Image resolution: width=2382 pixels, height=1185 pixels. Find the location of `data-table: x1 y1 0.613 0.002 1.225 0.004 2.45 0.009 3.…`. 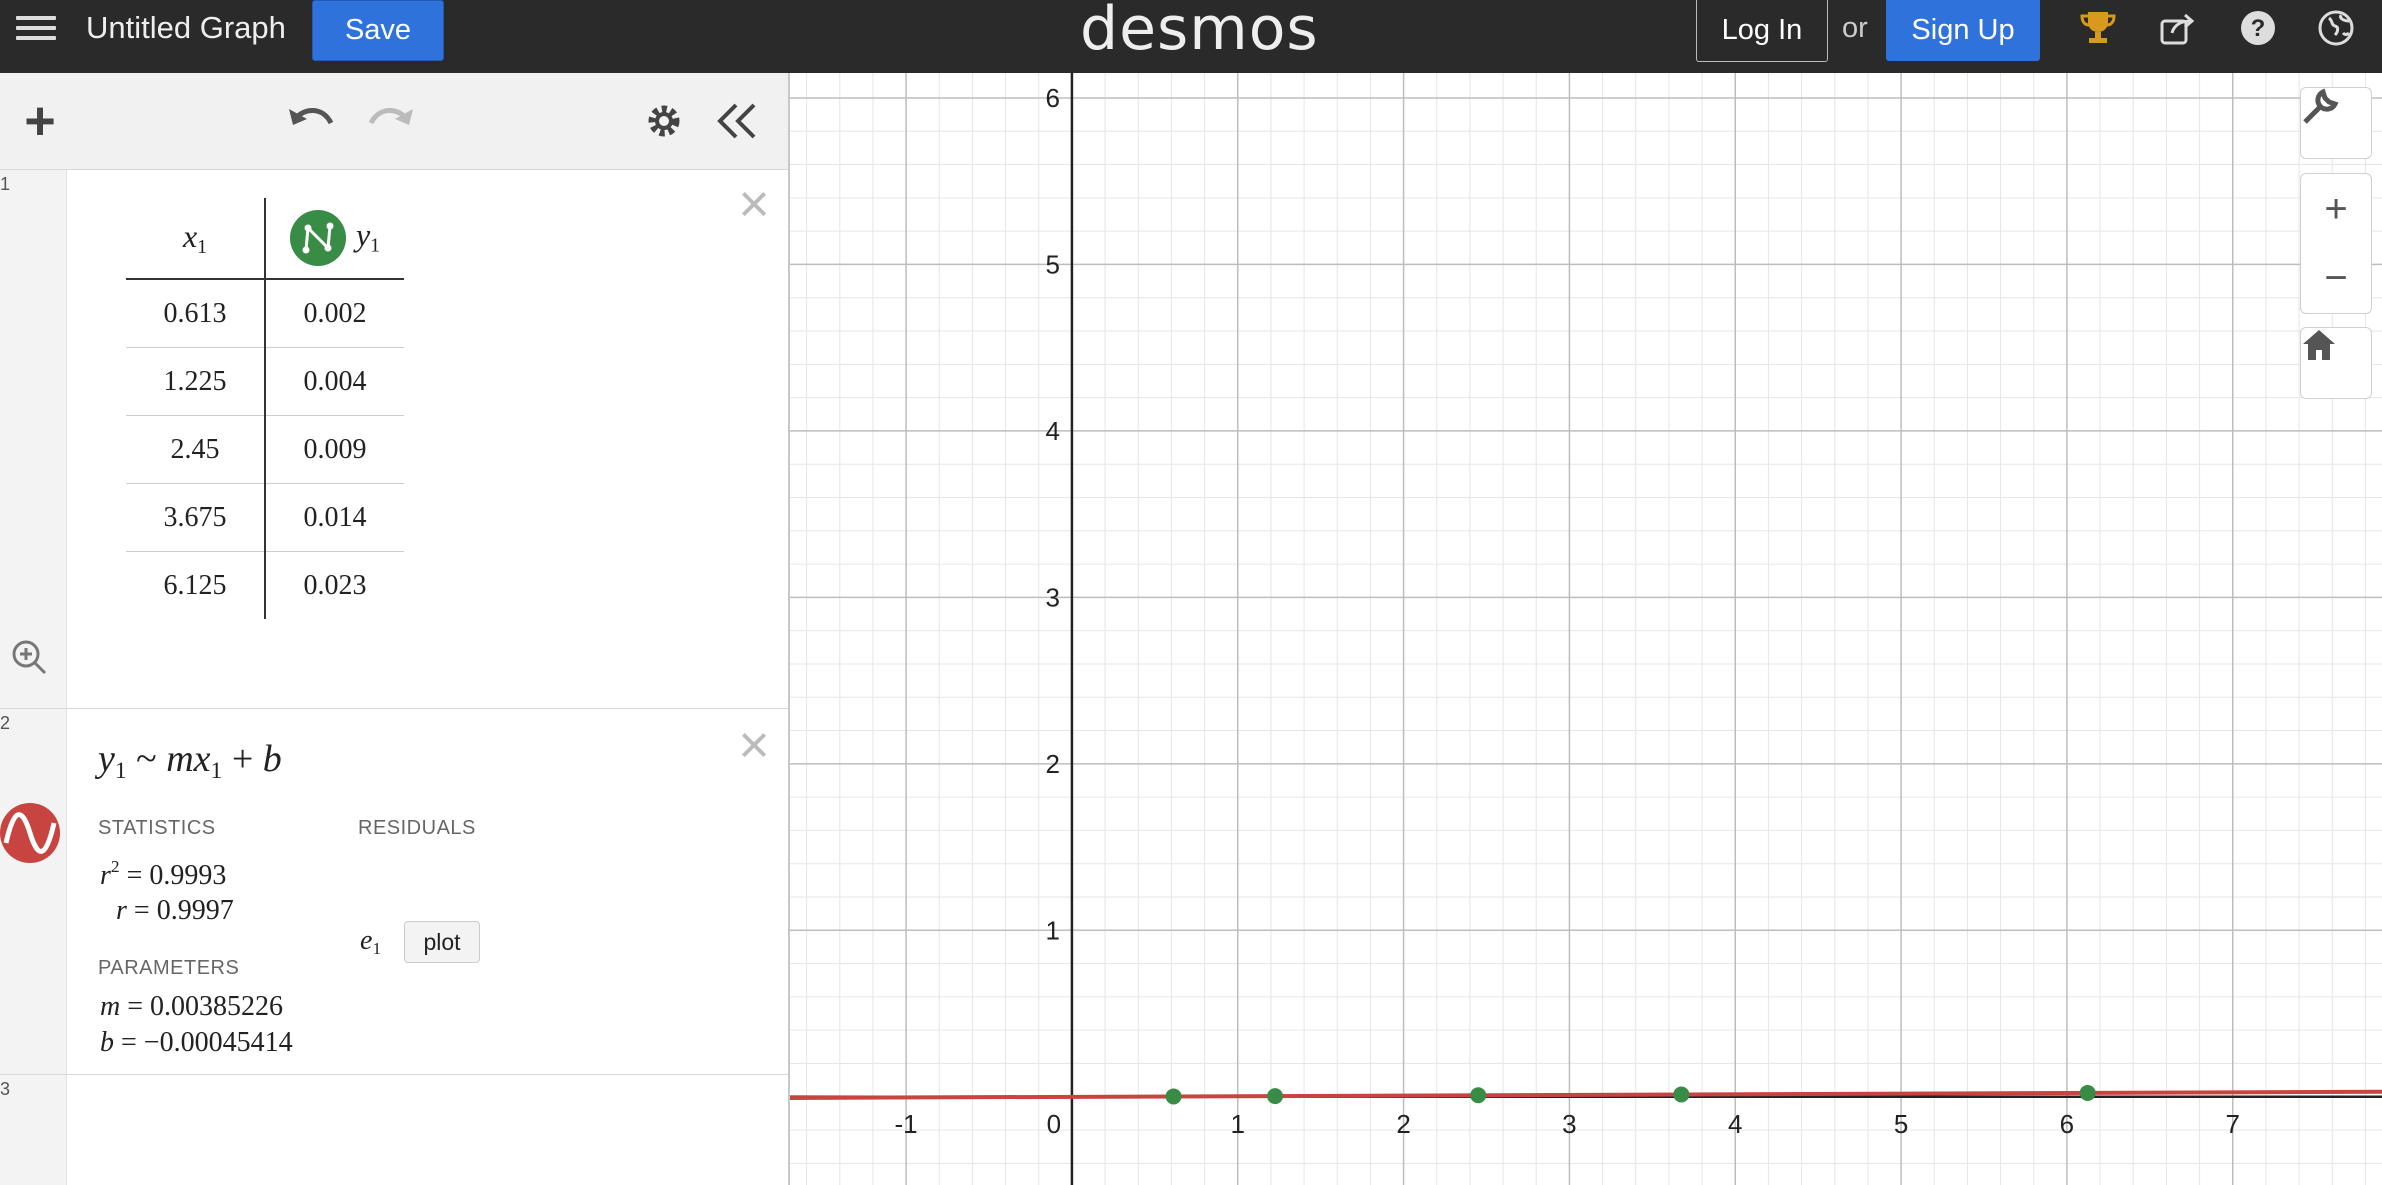

data-table: x1 y1 0.613 0.002 1.225 0.004 2.45 0.009 3.… is located at coordinates (265, 408).